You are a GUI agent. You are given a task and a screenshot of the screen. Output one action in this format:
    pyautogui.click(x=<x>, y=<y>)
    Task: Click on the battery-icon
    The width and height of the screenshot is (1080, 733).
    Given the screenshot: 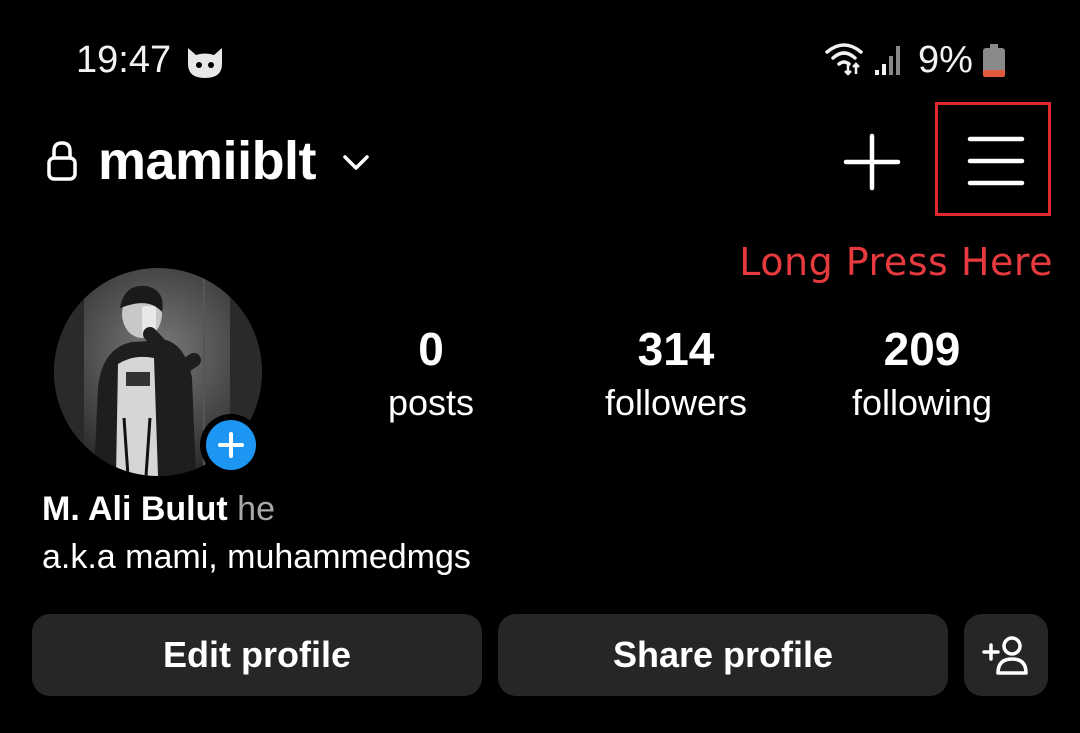 What is the action you would take?
    pyautogui.click(x=994, y=60)
    